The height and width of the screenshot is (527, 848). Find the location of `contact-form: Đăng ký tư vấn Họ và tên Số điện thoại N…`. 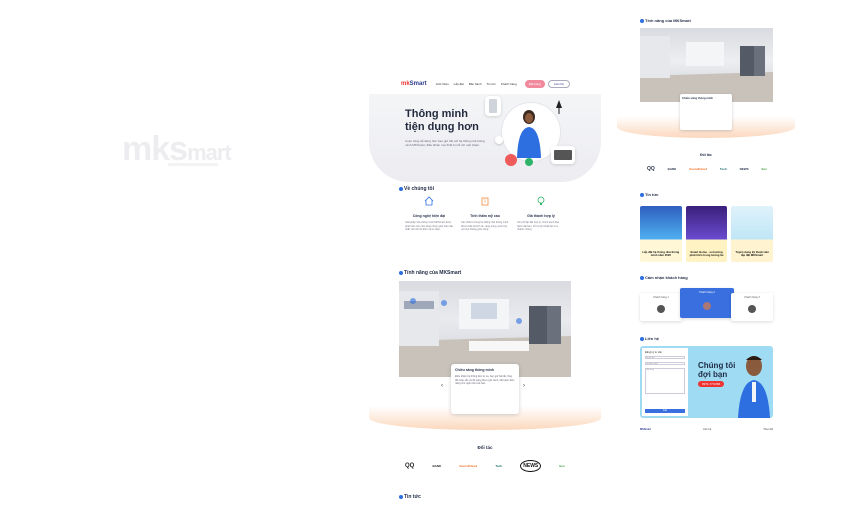

contact-form: Đăng ký tư vấn Họ và tên Số điện thoại N… is located at coordinates (665, 382).